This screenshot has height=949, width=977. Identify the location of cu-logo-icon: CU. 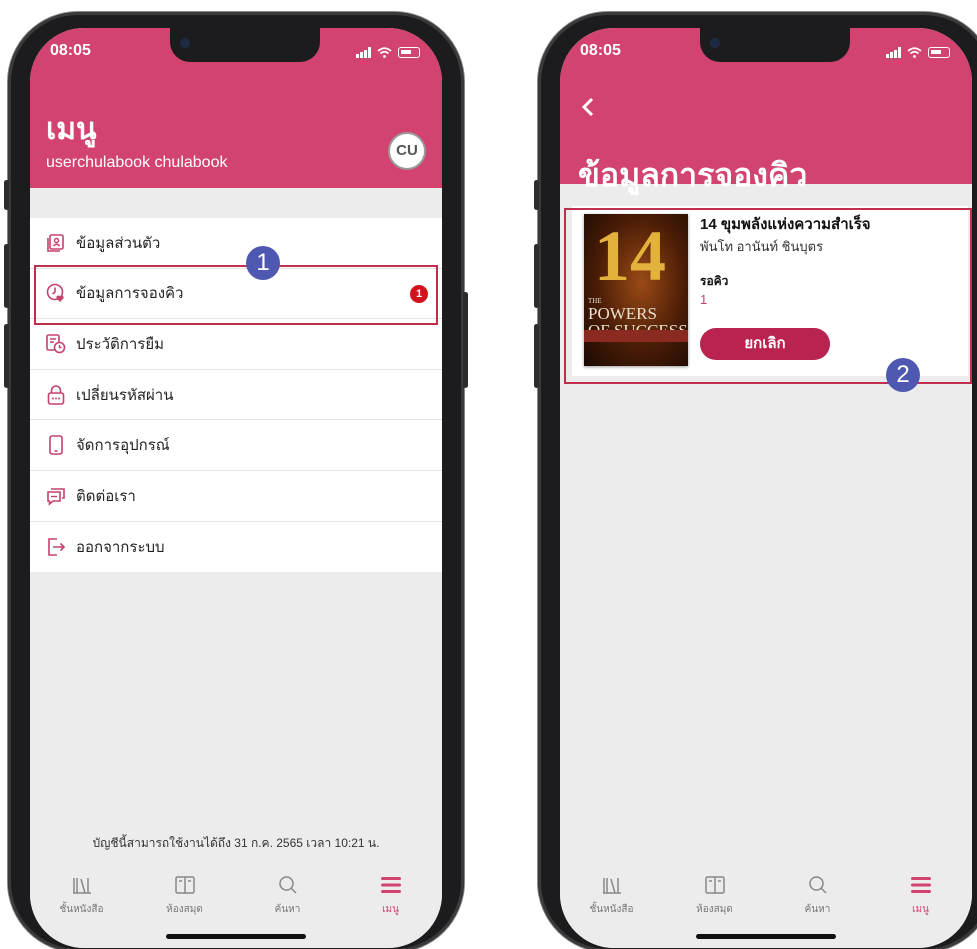
(407, 151).